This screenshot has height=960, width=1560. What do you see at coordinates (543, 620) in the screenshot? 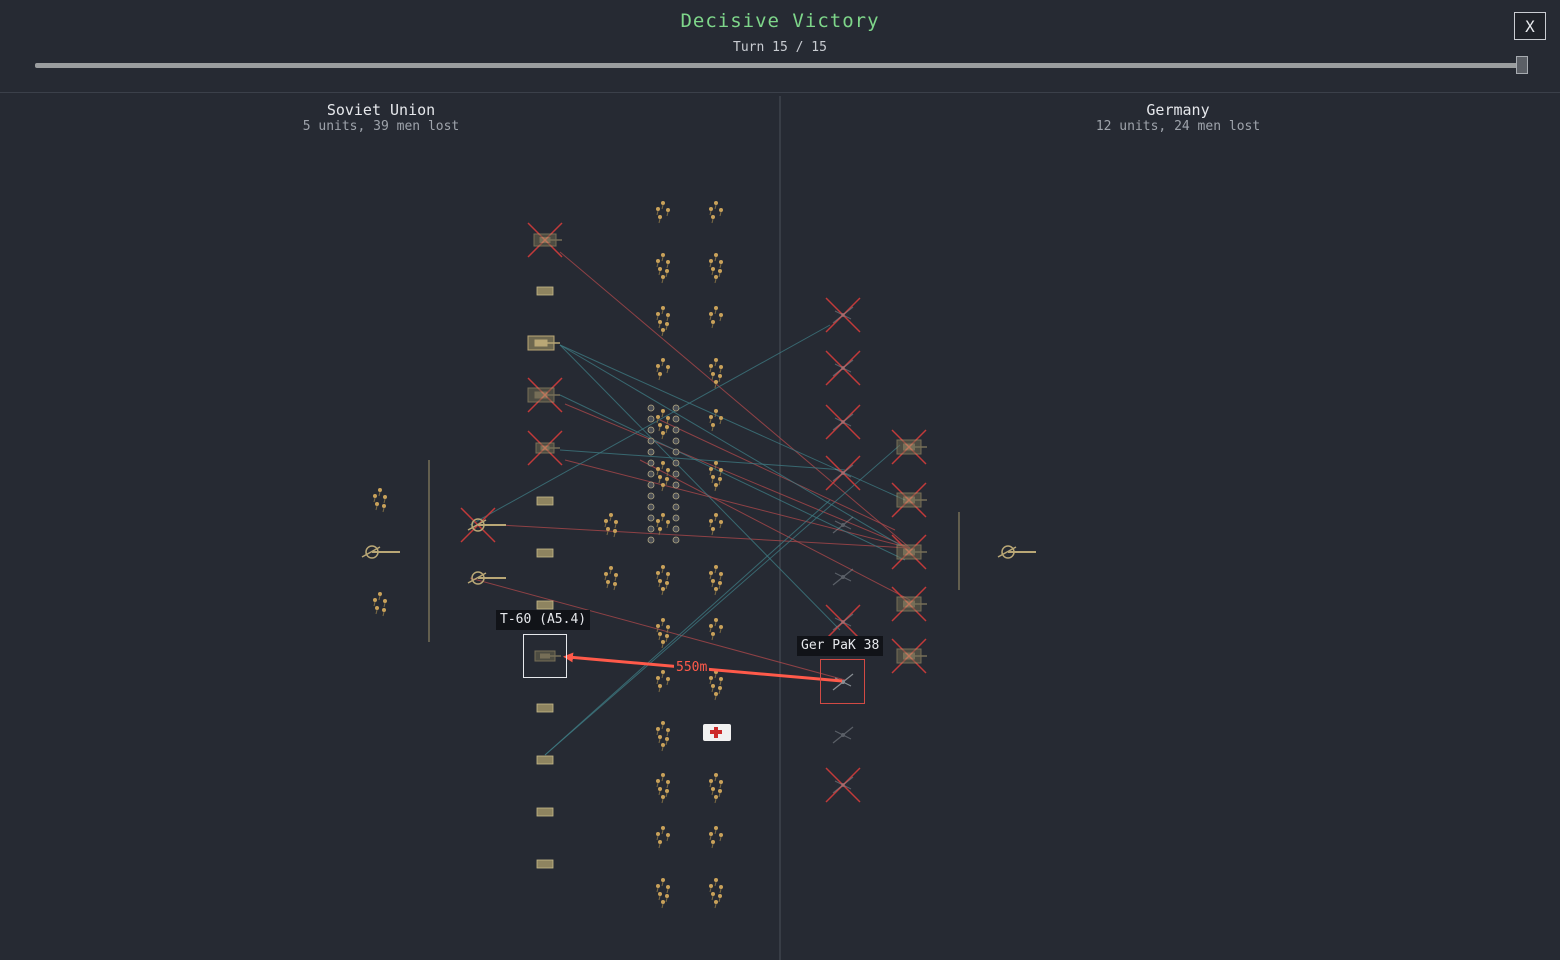
I see `unit-tag-source: T-60 (A5.4)` at bounding box center [543, 620].